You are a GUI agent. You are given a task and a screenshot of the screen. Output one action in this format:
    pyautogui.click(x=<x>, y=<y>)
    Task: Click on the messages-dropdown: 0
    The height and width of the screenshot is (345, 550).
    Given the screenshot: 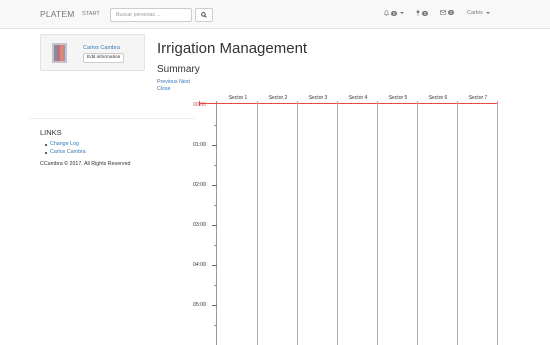 What is the action you would take?
    pyautogui.click(x=447, y=12)
    